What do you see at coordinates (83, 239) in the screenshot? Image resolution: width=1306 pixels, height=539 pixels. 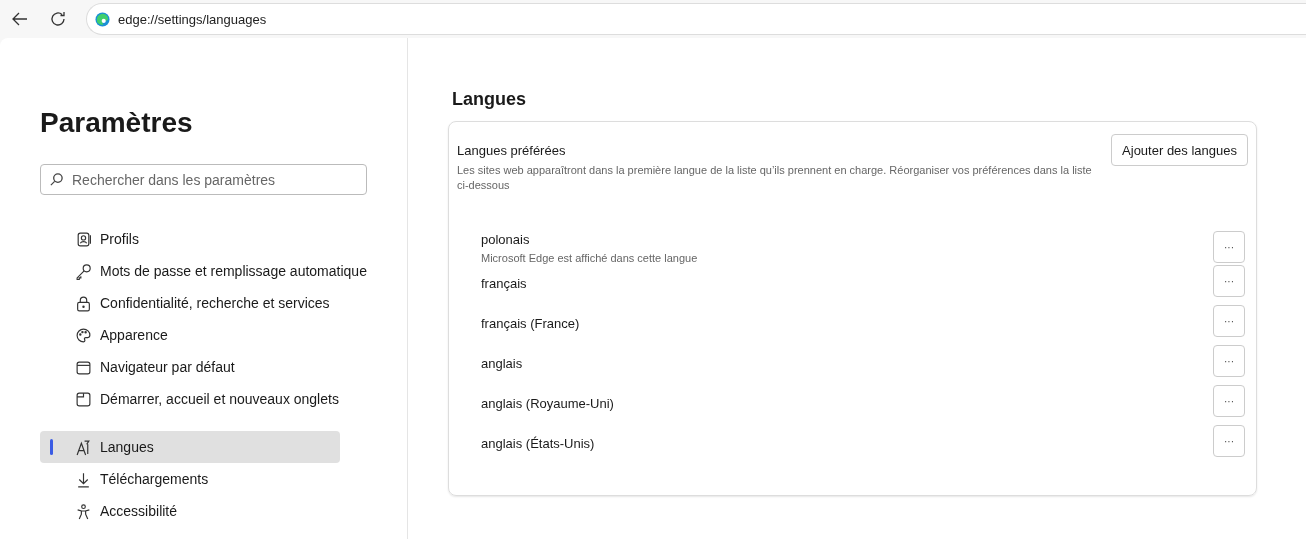 I see `profile-card-icon` at bounding box center [83, 239].